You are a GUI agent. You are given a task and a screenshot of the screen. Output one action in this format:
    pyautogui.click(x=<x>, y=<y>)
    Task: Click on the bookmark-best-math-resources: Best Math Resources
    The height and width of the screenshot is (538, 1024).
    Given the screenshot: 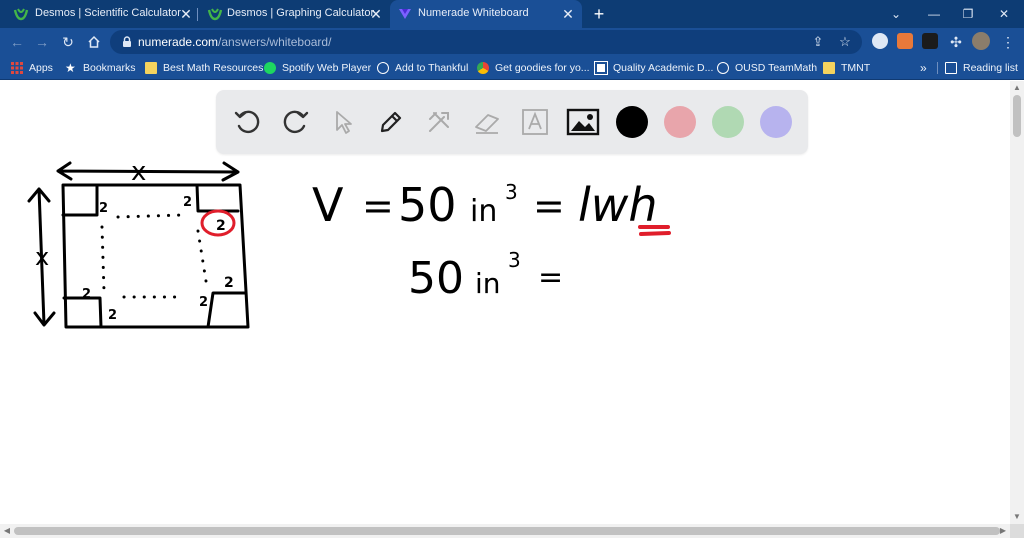 What is the action you would take?
    pyautogui.click(x=204, y=68)
    